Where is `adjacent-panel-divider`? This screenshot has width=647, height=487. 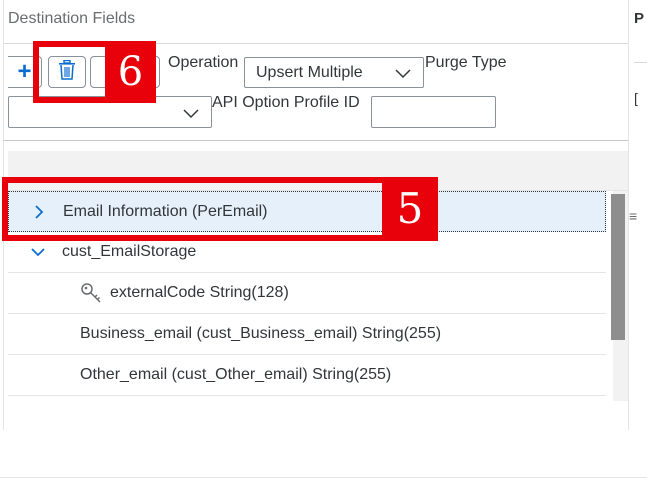
adjacent-panel-divider is located at coordinates (640, 62).